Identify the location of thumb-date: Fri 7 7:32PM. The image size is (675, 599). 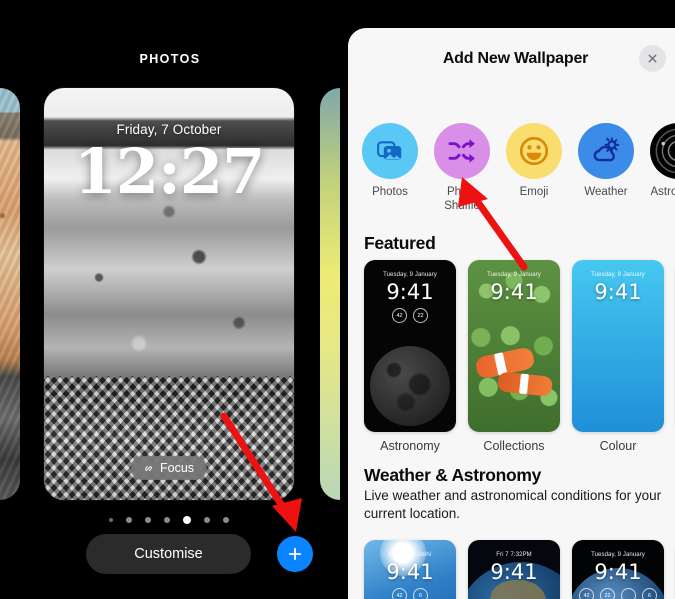
(514, 555).